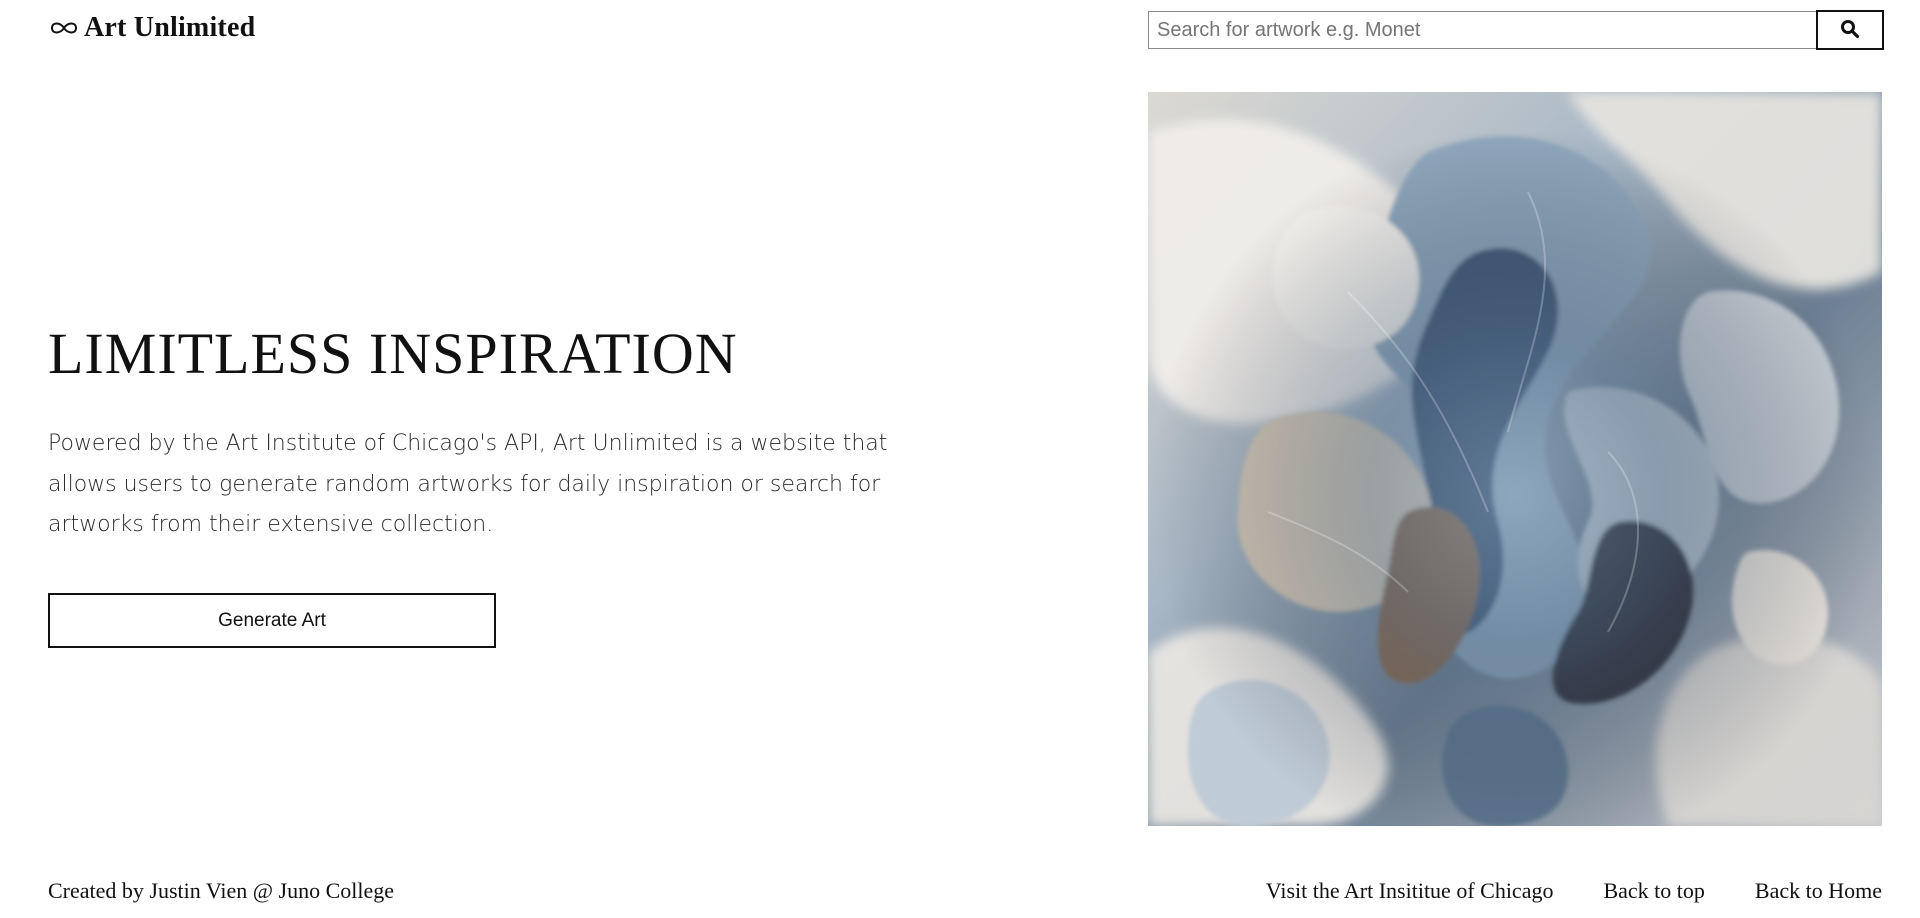  I want to click on footer-credit: Created by Justin Vien @ Juno College, so click(221, 890).